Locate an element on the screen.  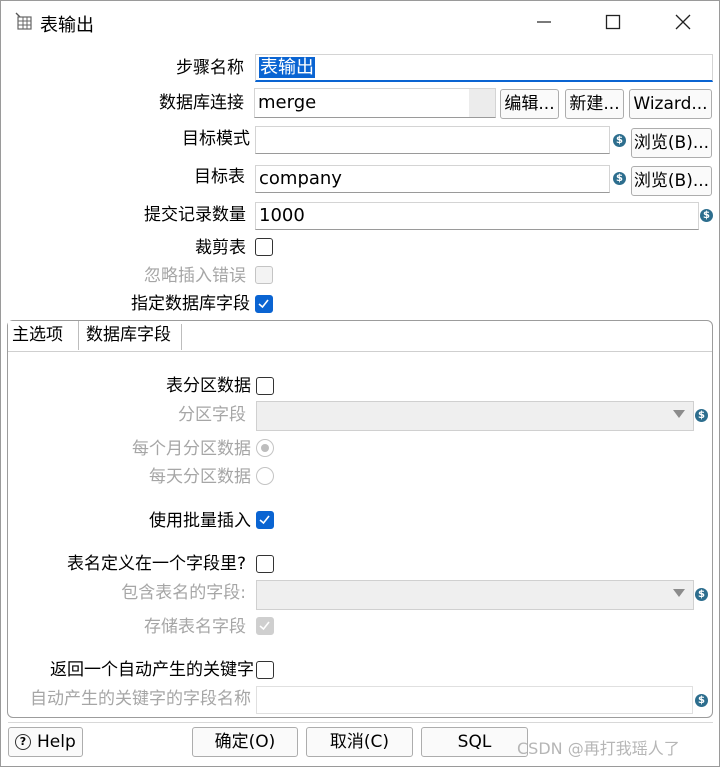
batch-insert-checkbox is located at coordinates (265, 520).